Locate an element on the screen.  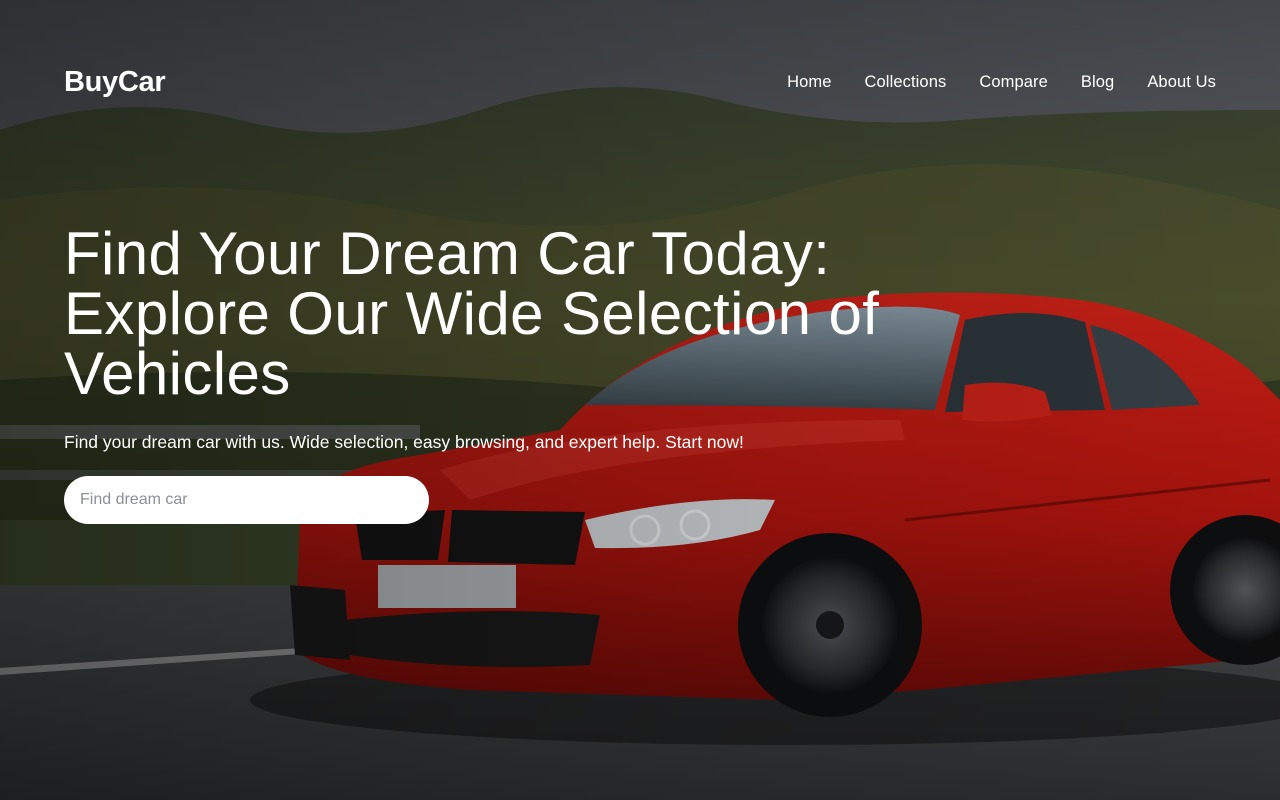
nav-link-blog: Blog is located at coordinates (1097, 82).